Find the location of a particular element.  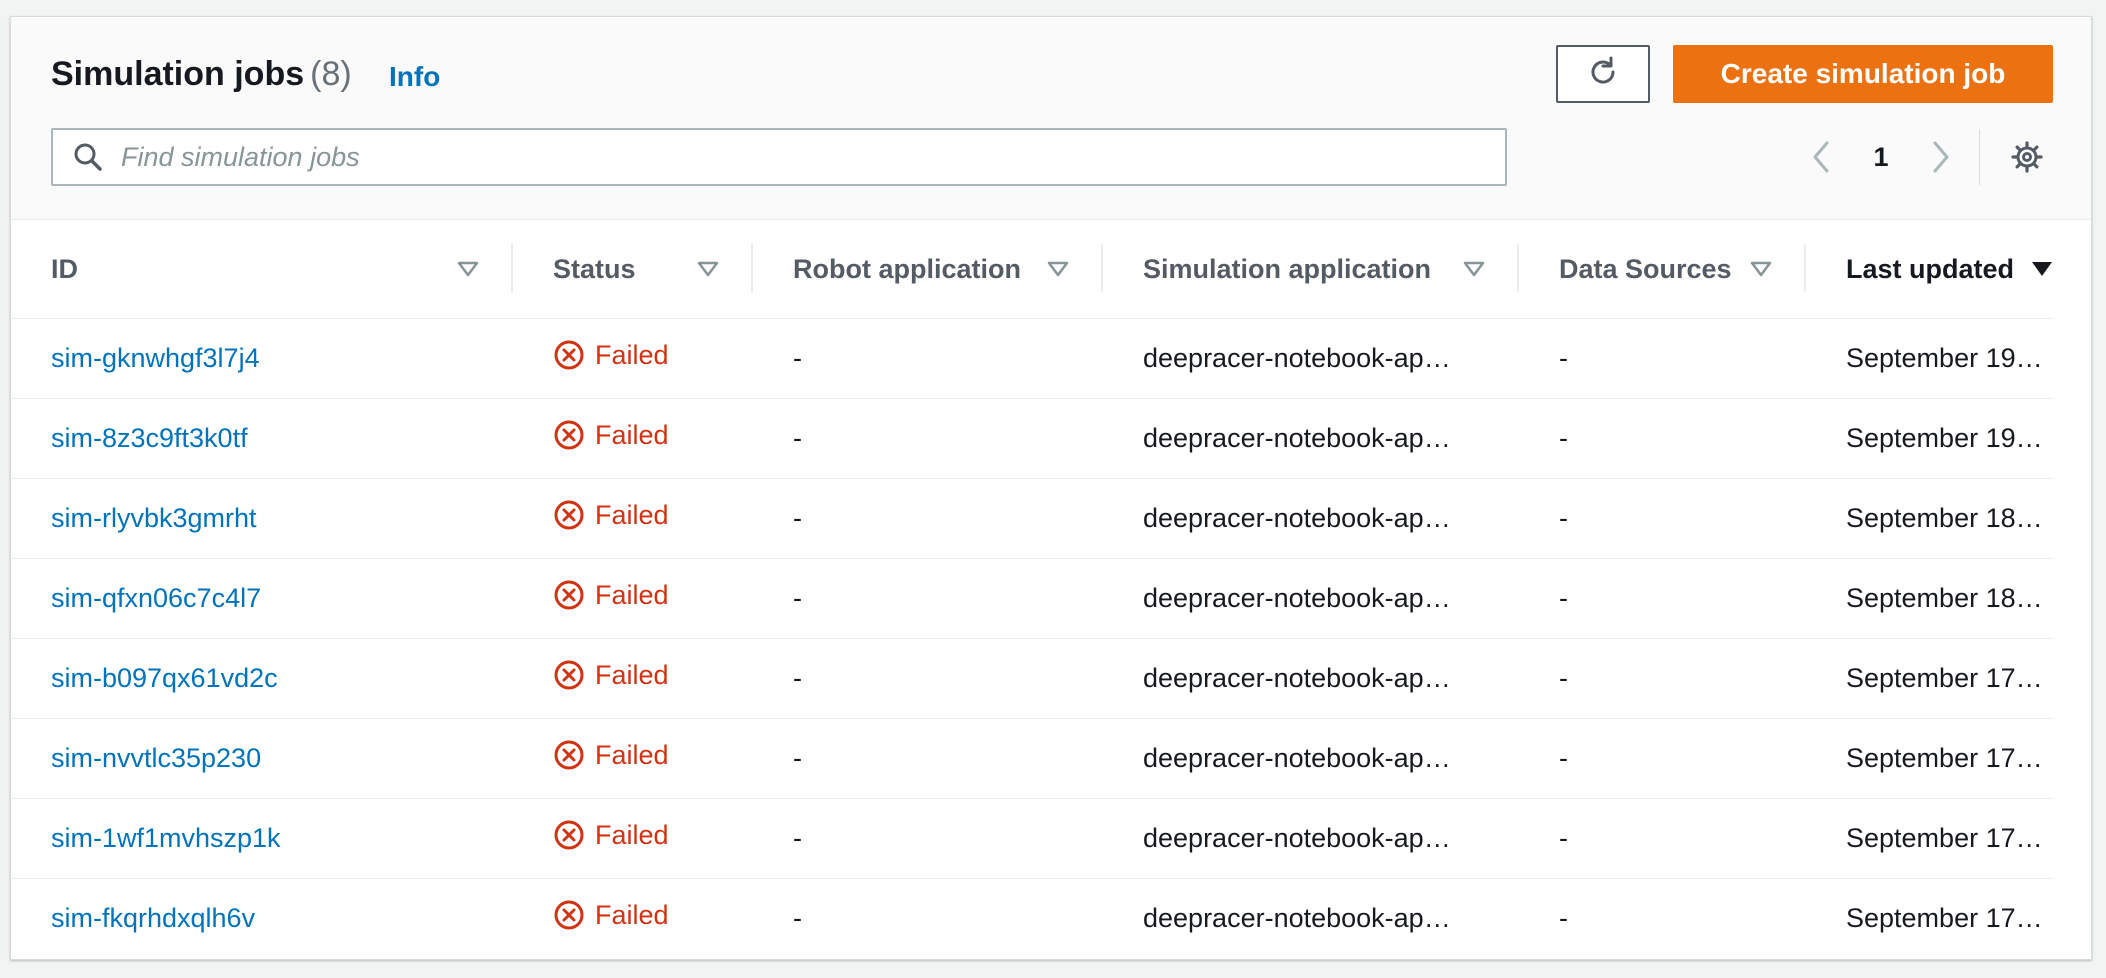

cell-id: sim-8z3c9ft3k0tf is located at coordinates (262, 438).